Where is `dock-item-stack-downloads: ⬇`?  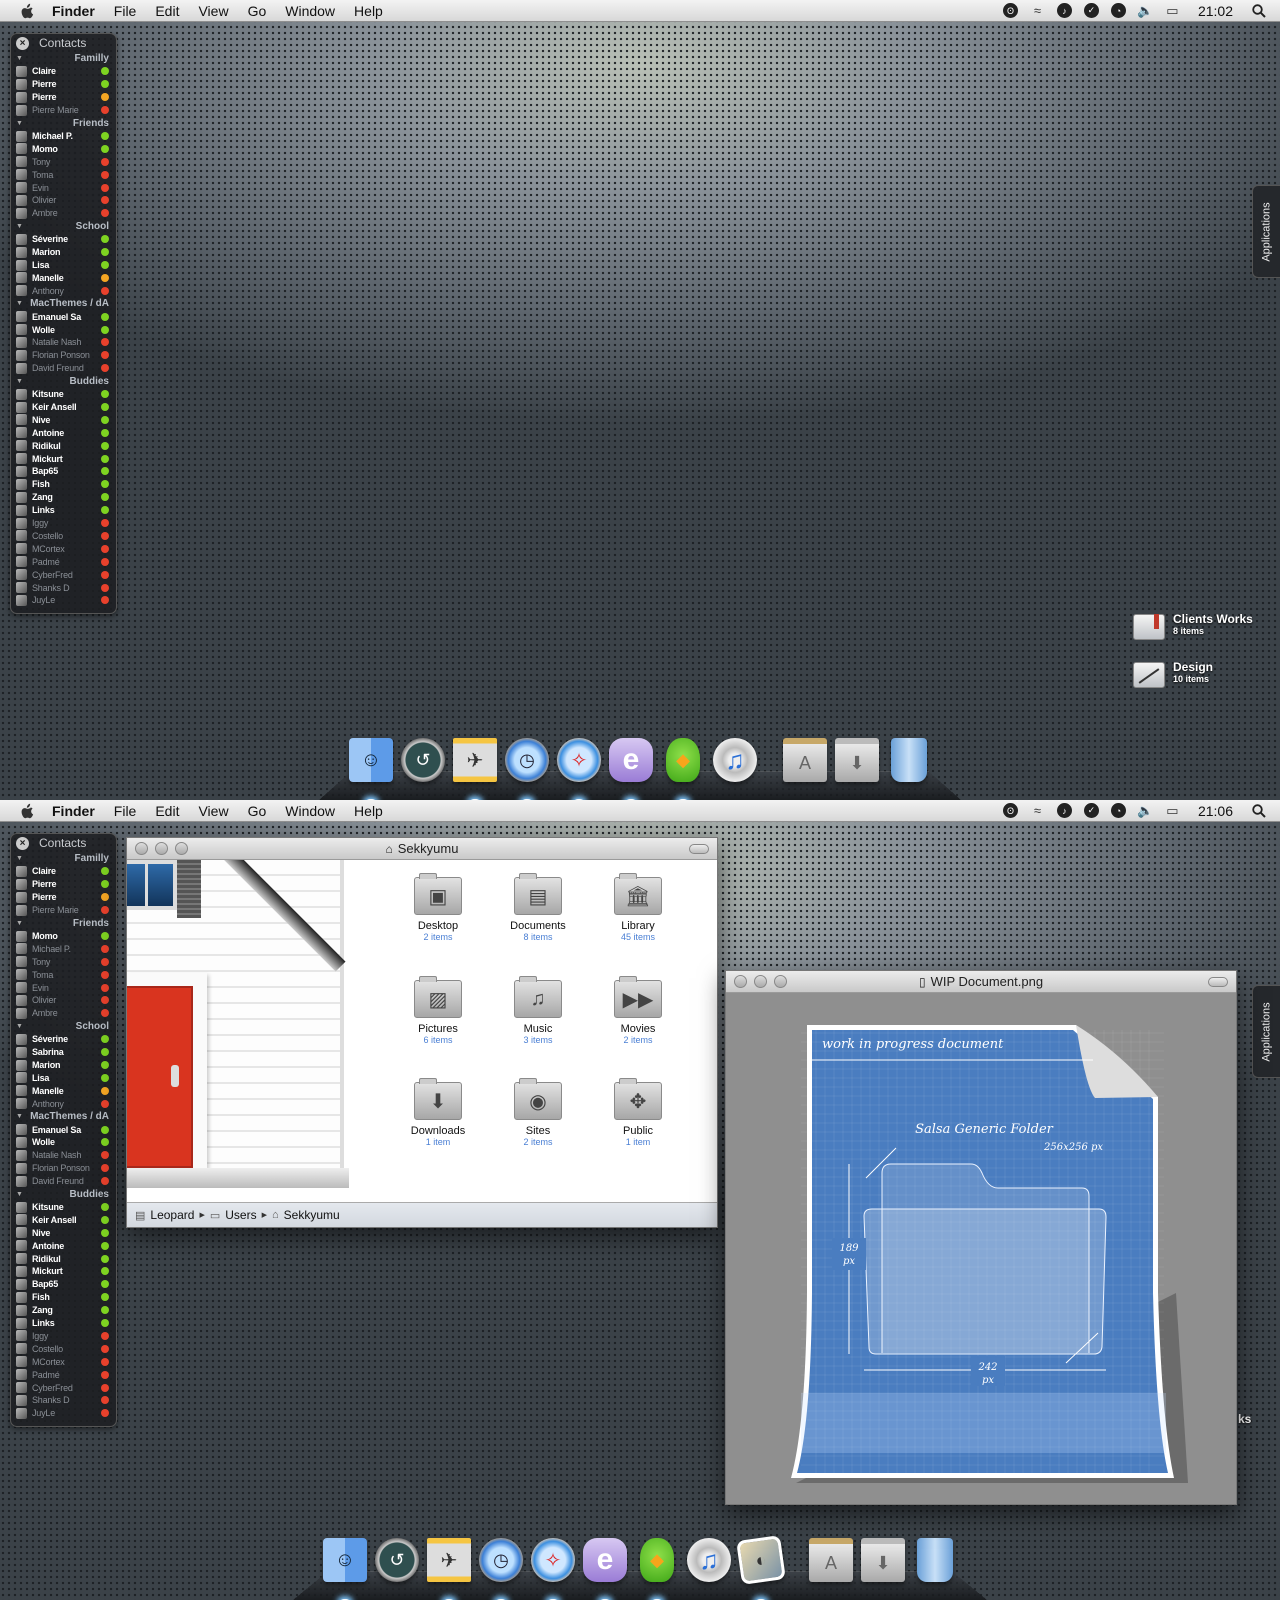 dock-item-stack-downloads: ⬇ is located at coordinates (883, 1564).